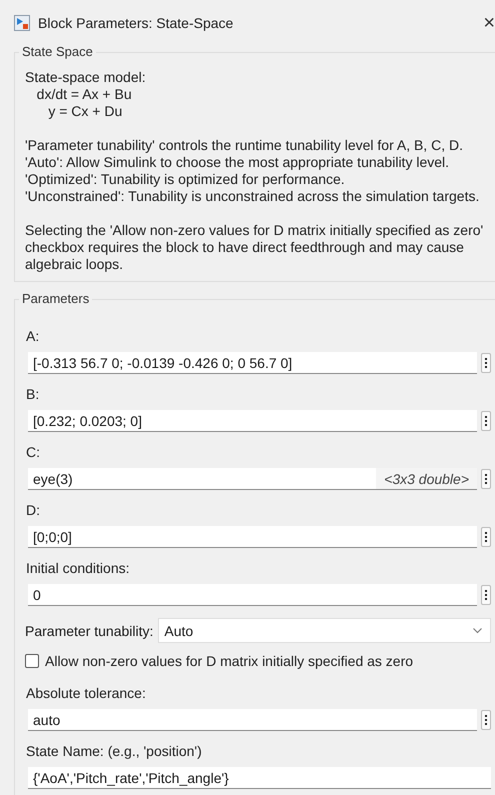 The image size is (495, 795). What do you see at coordinates (259, 778) in the screenshot?
I see `input-field: {'AoA','Pitch_rate','Pitch_angle'}` at bounding box center [259, 778].